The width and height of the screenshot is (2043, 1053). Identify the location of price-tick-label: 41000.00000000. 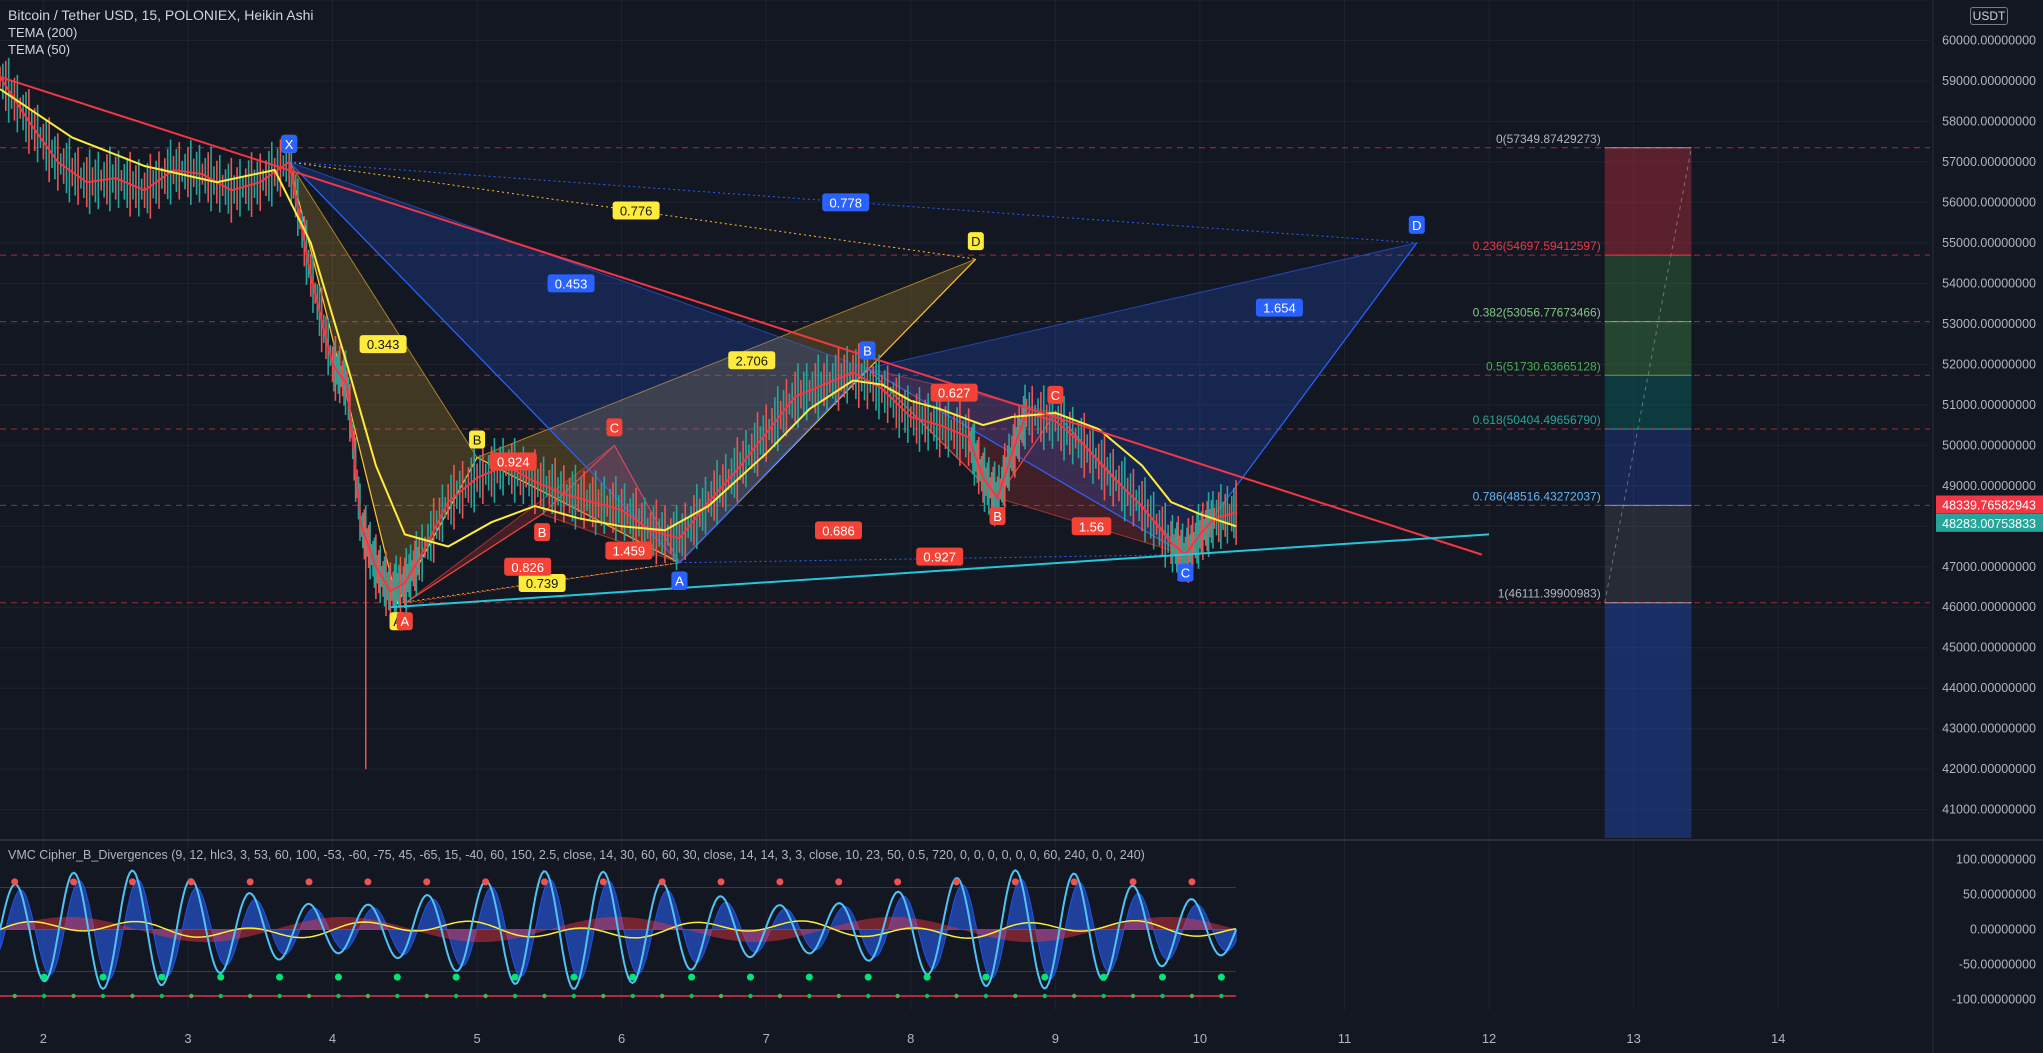
(1989, 810).